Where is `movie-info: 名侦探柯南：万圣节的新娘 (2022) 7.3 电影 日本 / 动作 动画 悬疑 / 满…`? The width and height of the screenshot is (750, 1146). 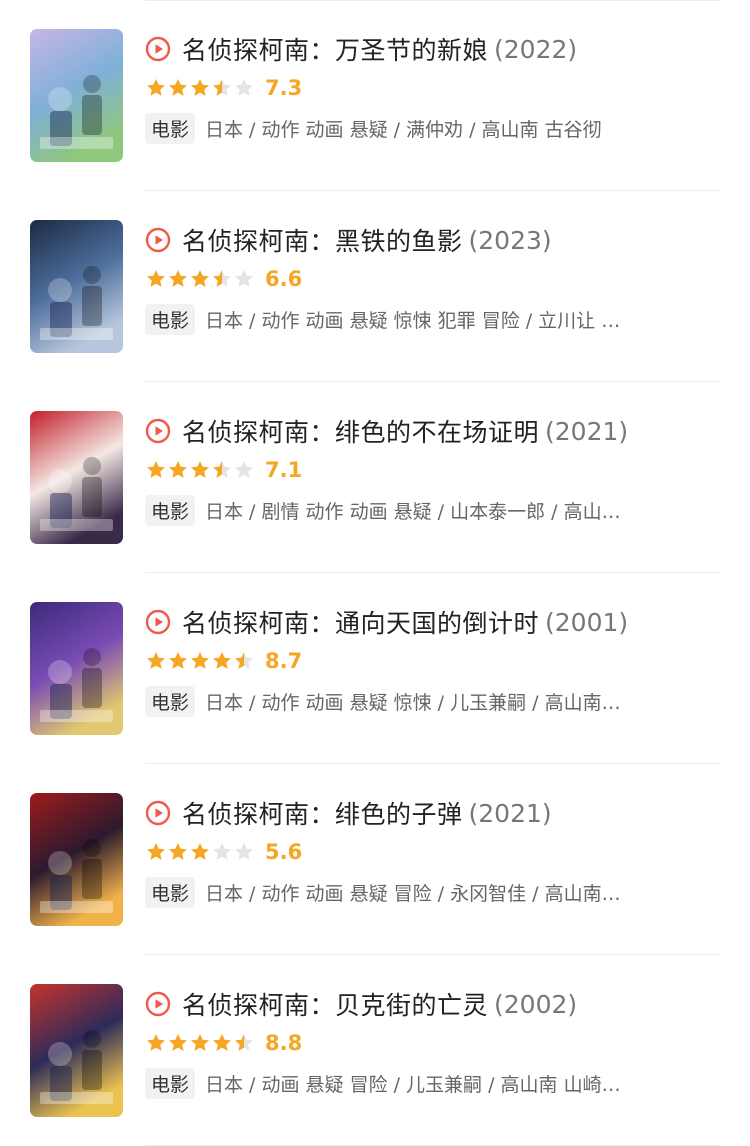
movie-info: 名侦探柯南：万圣节的新娘 (2022) 7.3 电影 日本 / 动作 动画 悬疑 / 满… is located at coordinates (432, 87).